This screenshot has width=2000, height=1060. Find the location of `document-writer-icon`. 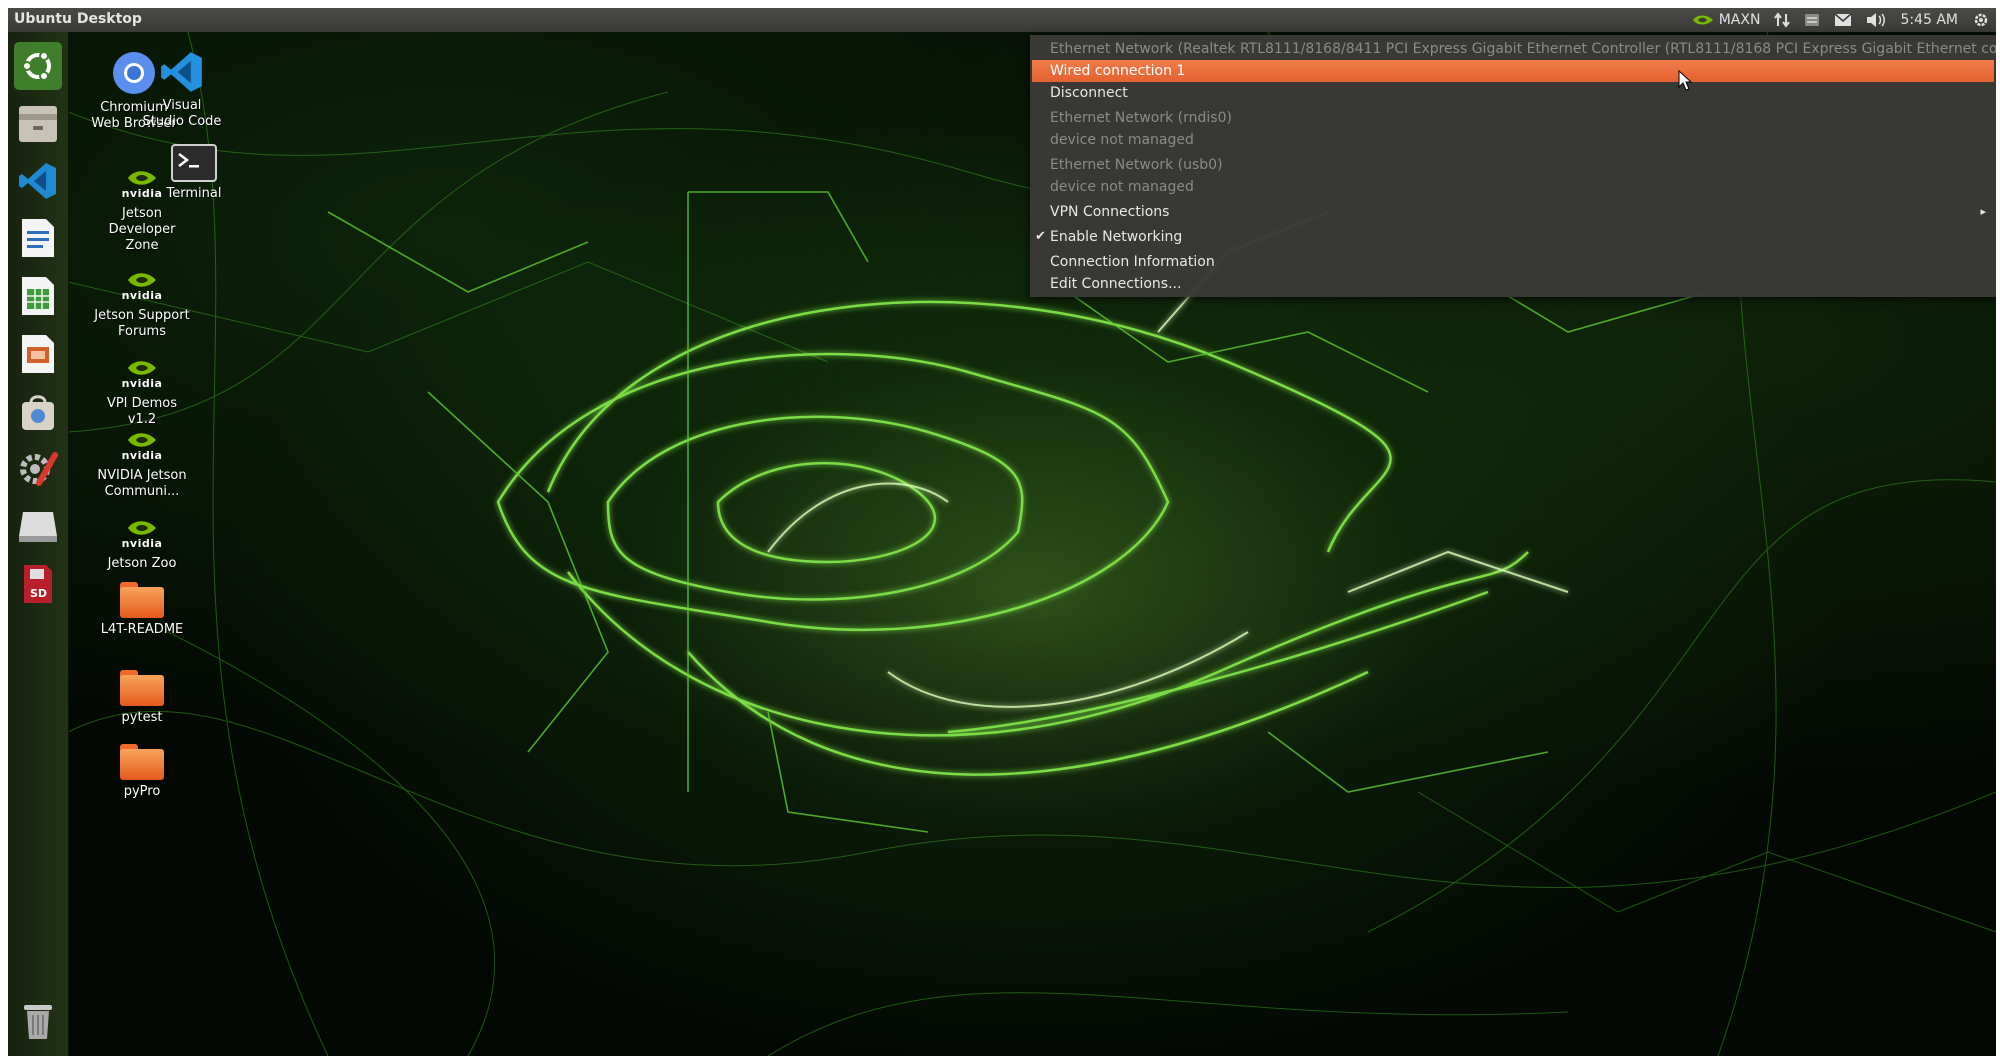

document-writer-icon is located at coordinates (38, 238).